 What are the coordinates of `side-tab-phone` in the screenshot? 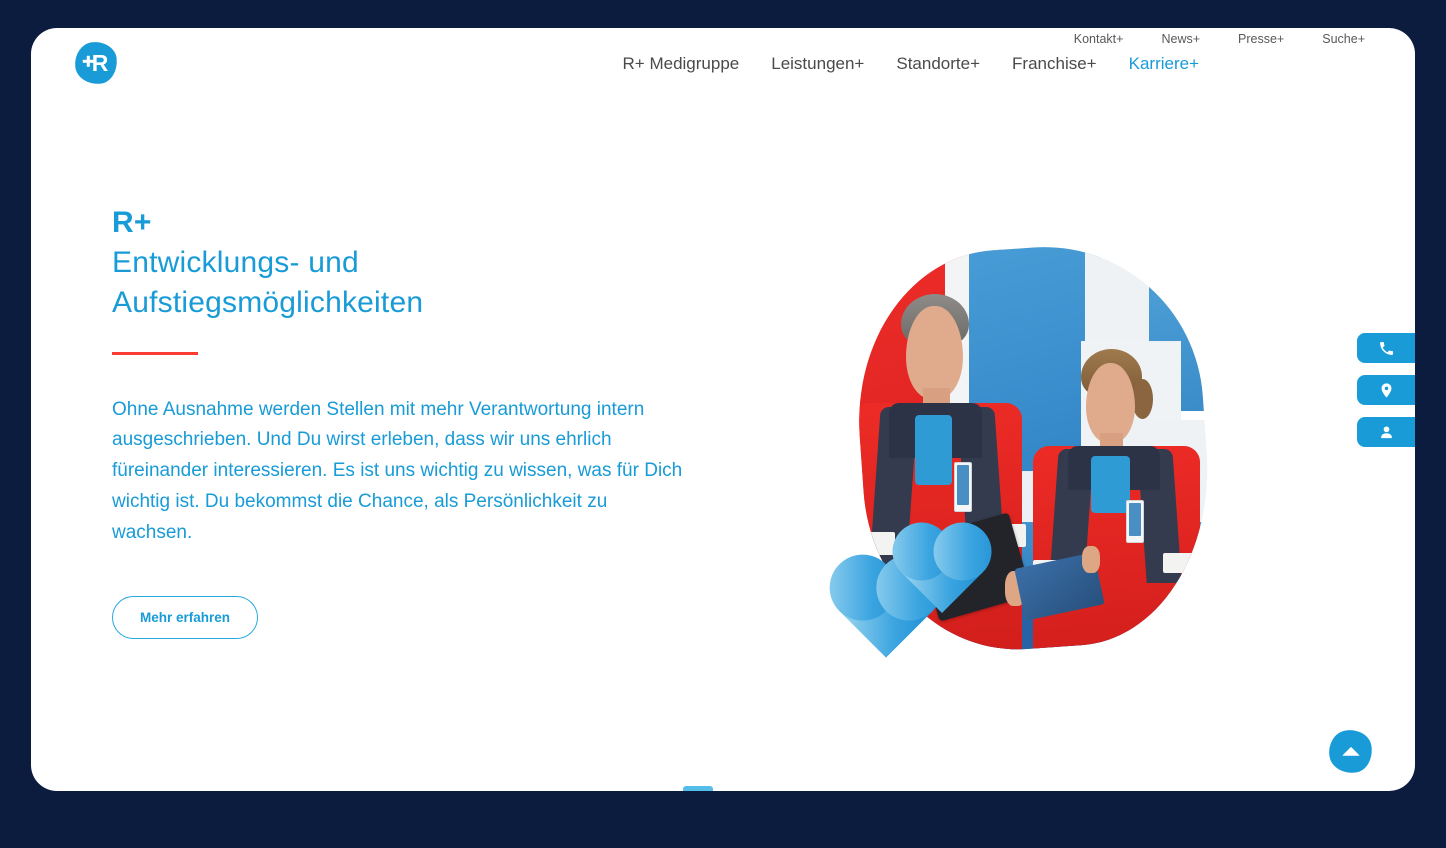 It's located at (1386, 348).